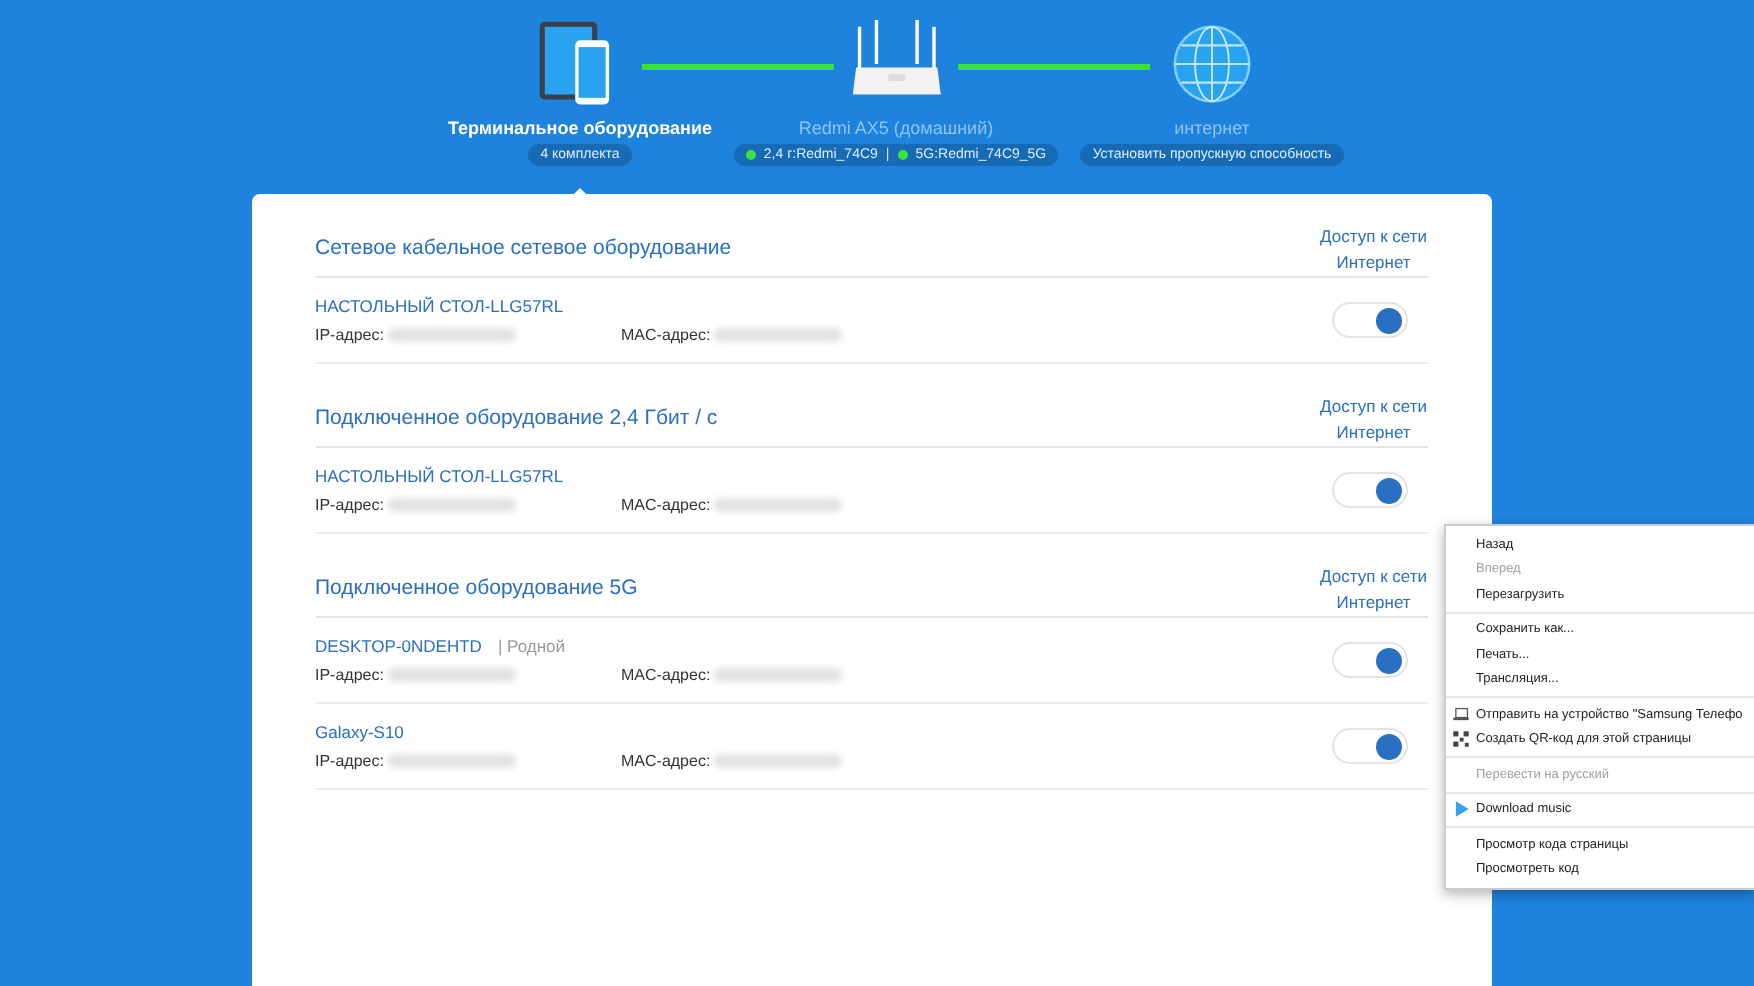  What do you see at coordinates (398, 646) in the screenshot?
I see `device-name: DESKTOP-0NDEHTD` at bounding box center [398, 646].